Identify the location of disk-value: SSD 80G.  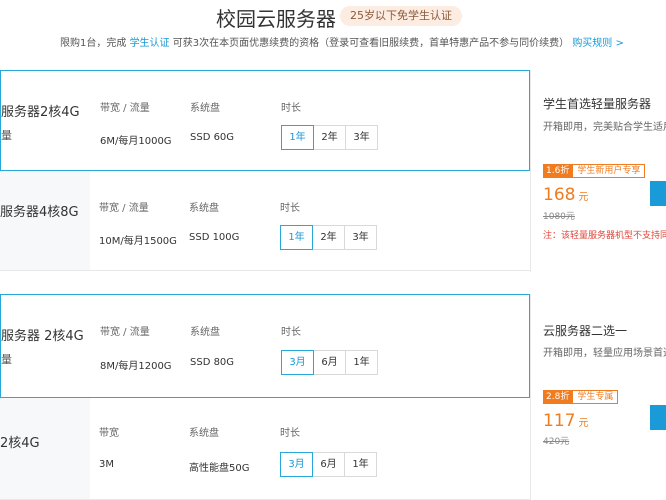
(212, 362).